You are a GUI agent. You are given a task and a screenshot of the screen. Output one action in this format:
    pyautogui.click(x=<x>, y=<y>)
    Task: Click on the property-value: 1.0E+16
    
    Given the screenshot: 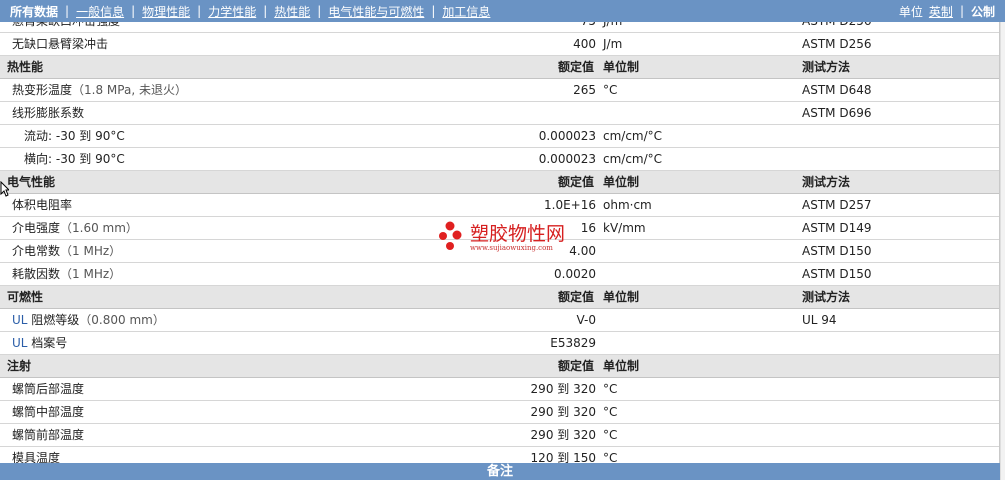 What is the action you would take?
    pyautogui.click(x=570, y=205)
    